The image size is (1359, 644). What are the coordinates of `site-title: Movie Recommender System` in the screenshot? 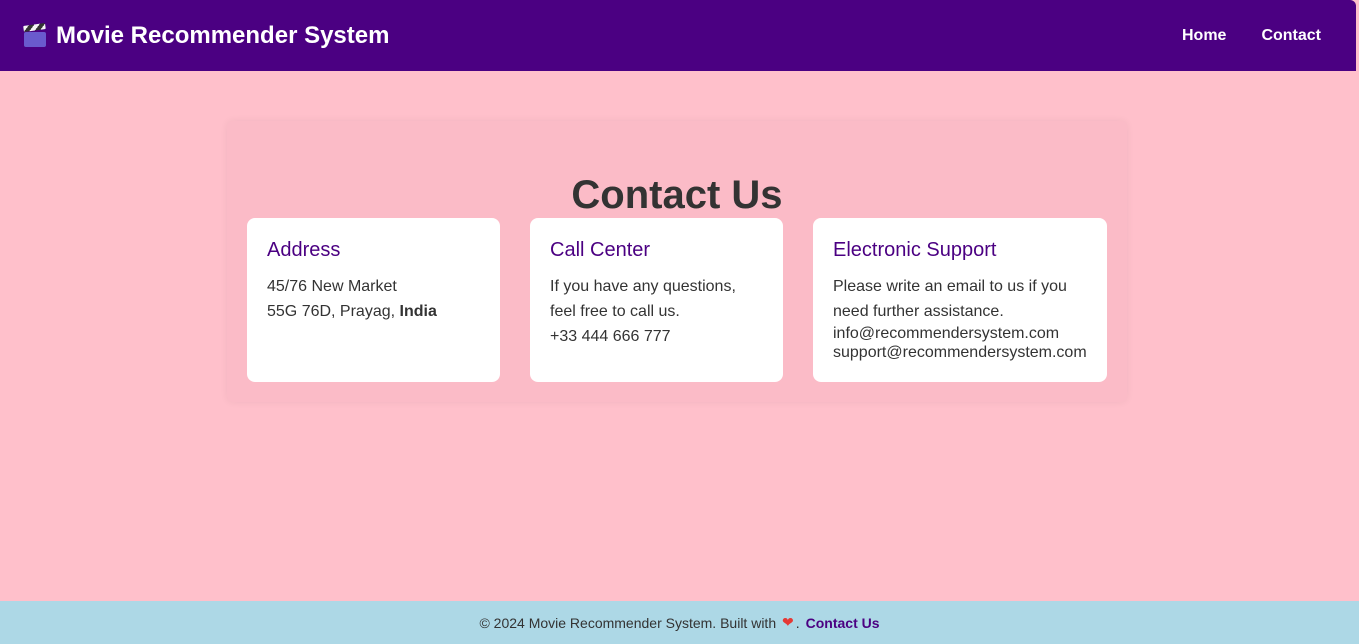 It's located at (222, 36).